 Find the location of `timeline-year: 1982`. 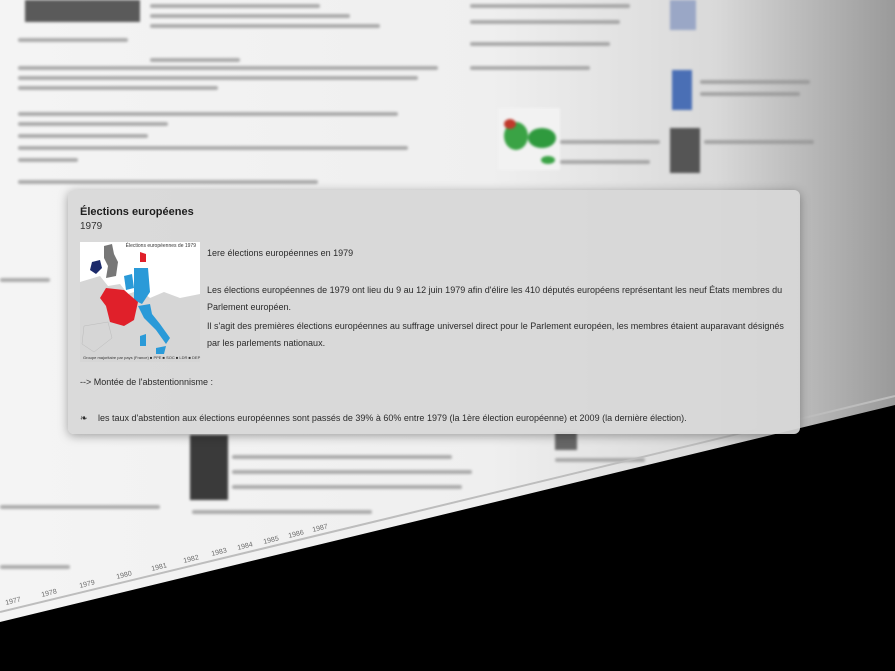

timeline-year: 1982 is located at coordinates (191, 559).